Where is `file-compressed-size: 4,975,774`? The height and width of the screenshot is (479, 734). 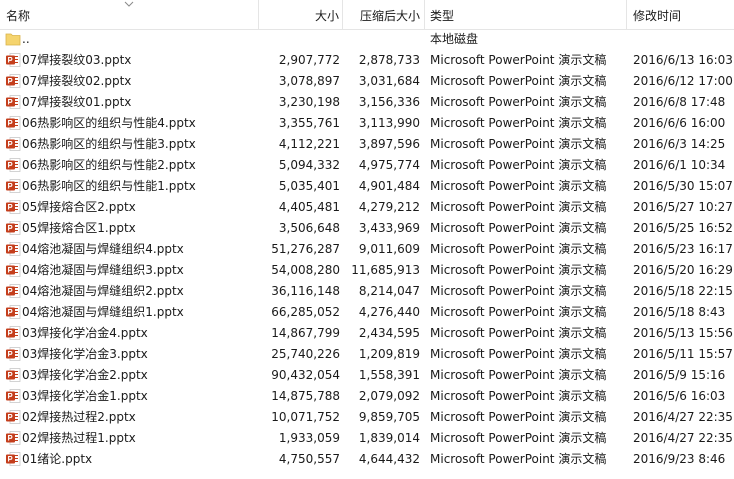
file-compressed-size: 4,975,774 is located at coordinates (389, 165).